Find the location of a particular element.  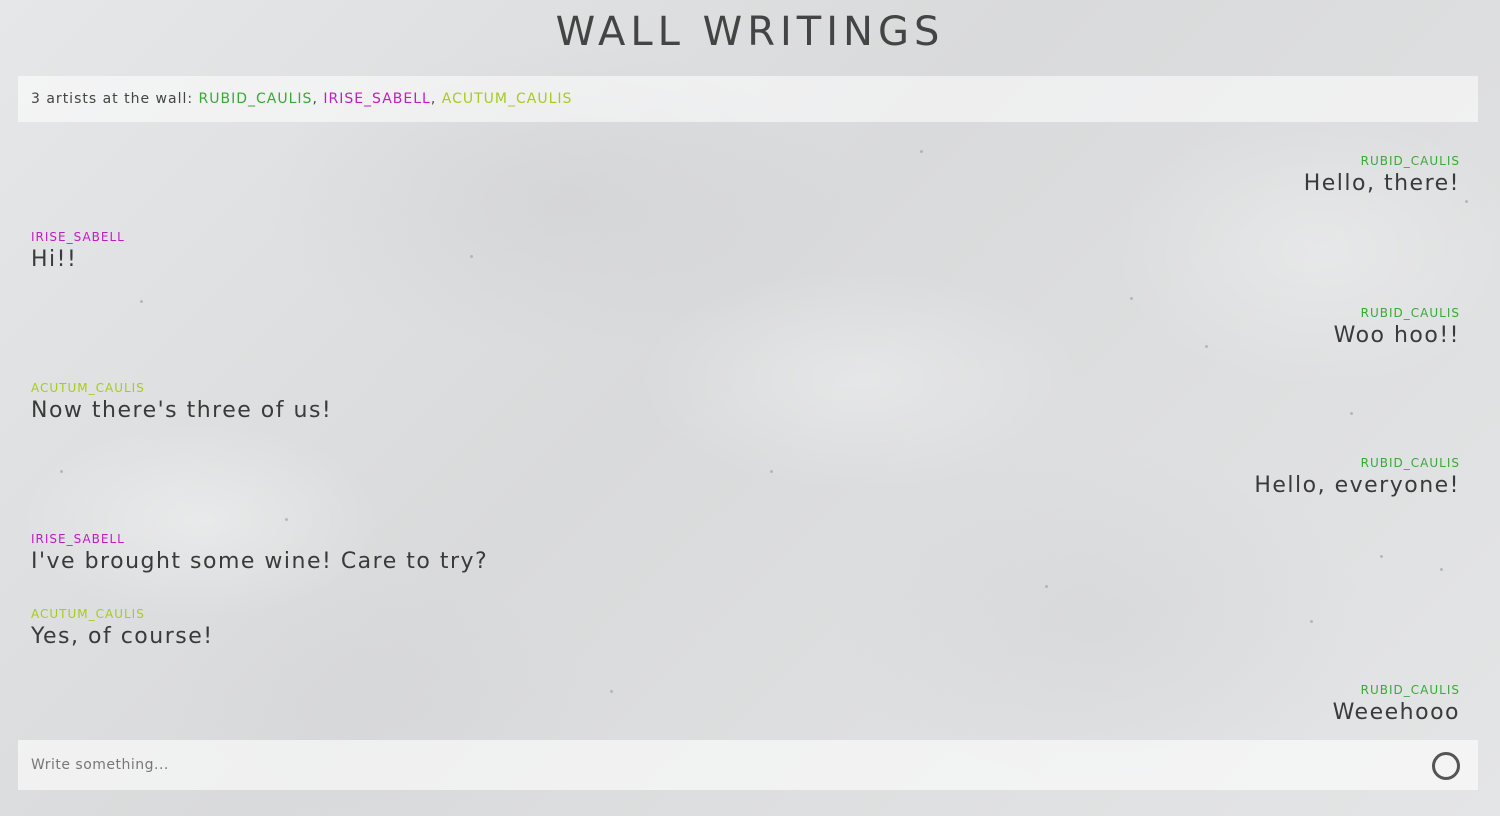

message-text: Hello, there! is located at coordinates (1381, 183).